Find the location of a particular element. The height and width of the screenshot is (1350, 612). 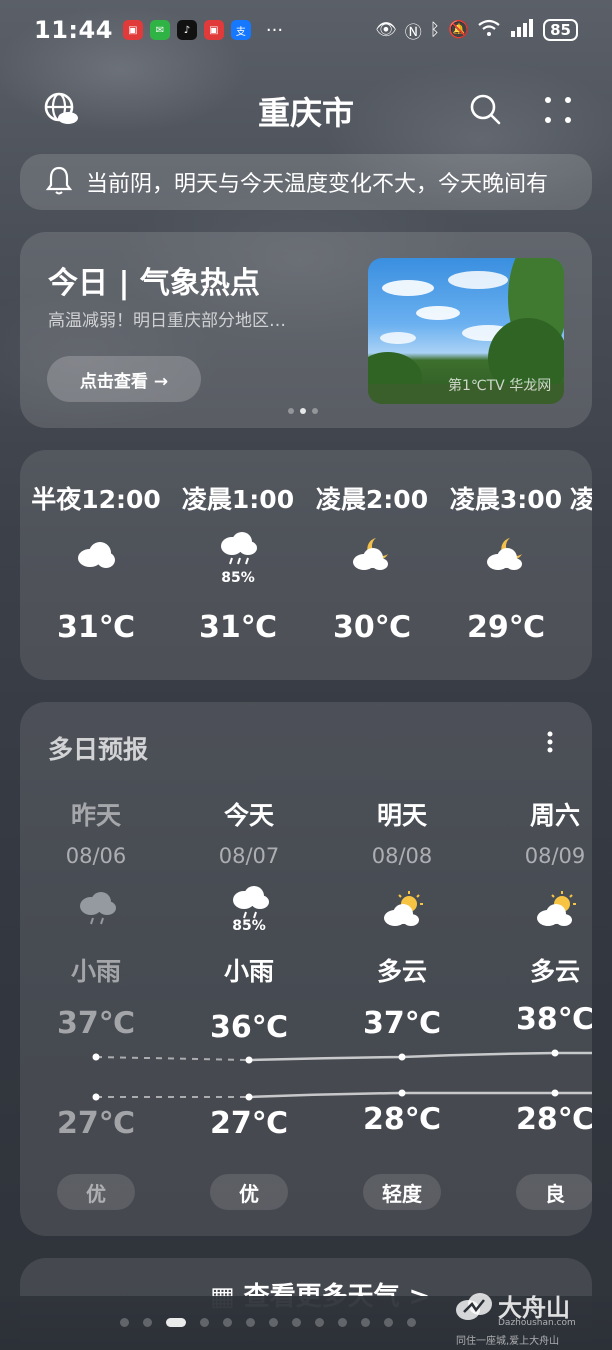

hourly-item: 凌晨3:00 29℃ is located at coordinates (506, 565).